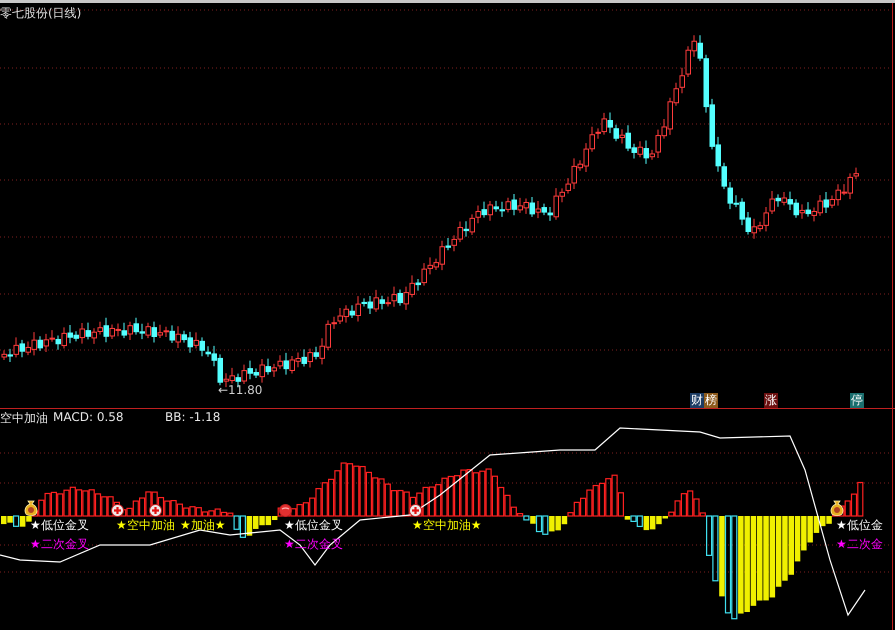 The height and width of the screenshot is (630, 895). I want to click on bb-value: BB: -1.18, so click(192, 417).